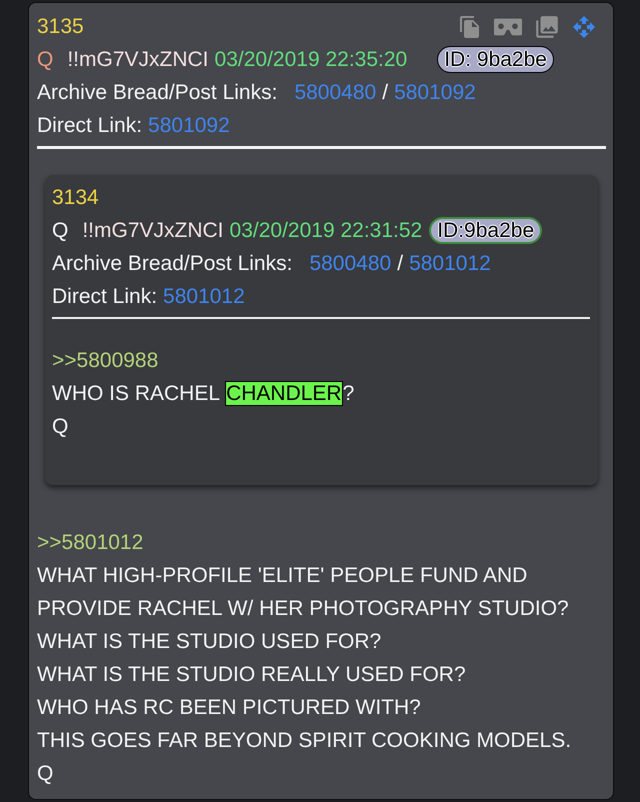  What do you see at coordinates (204, 296) in the screenshot?
I see `direct-link: 5801012` at bounding box center [204, 296].